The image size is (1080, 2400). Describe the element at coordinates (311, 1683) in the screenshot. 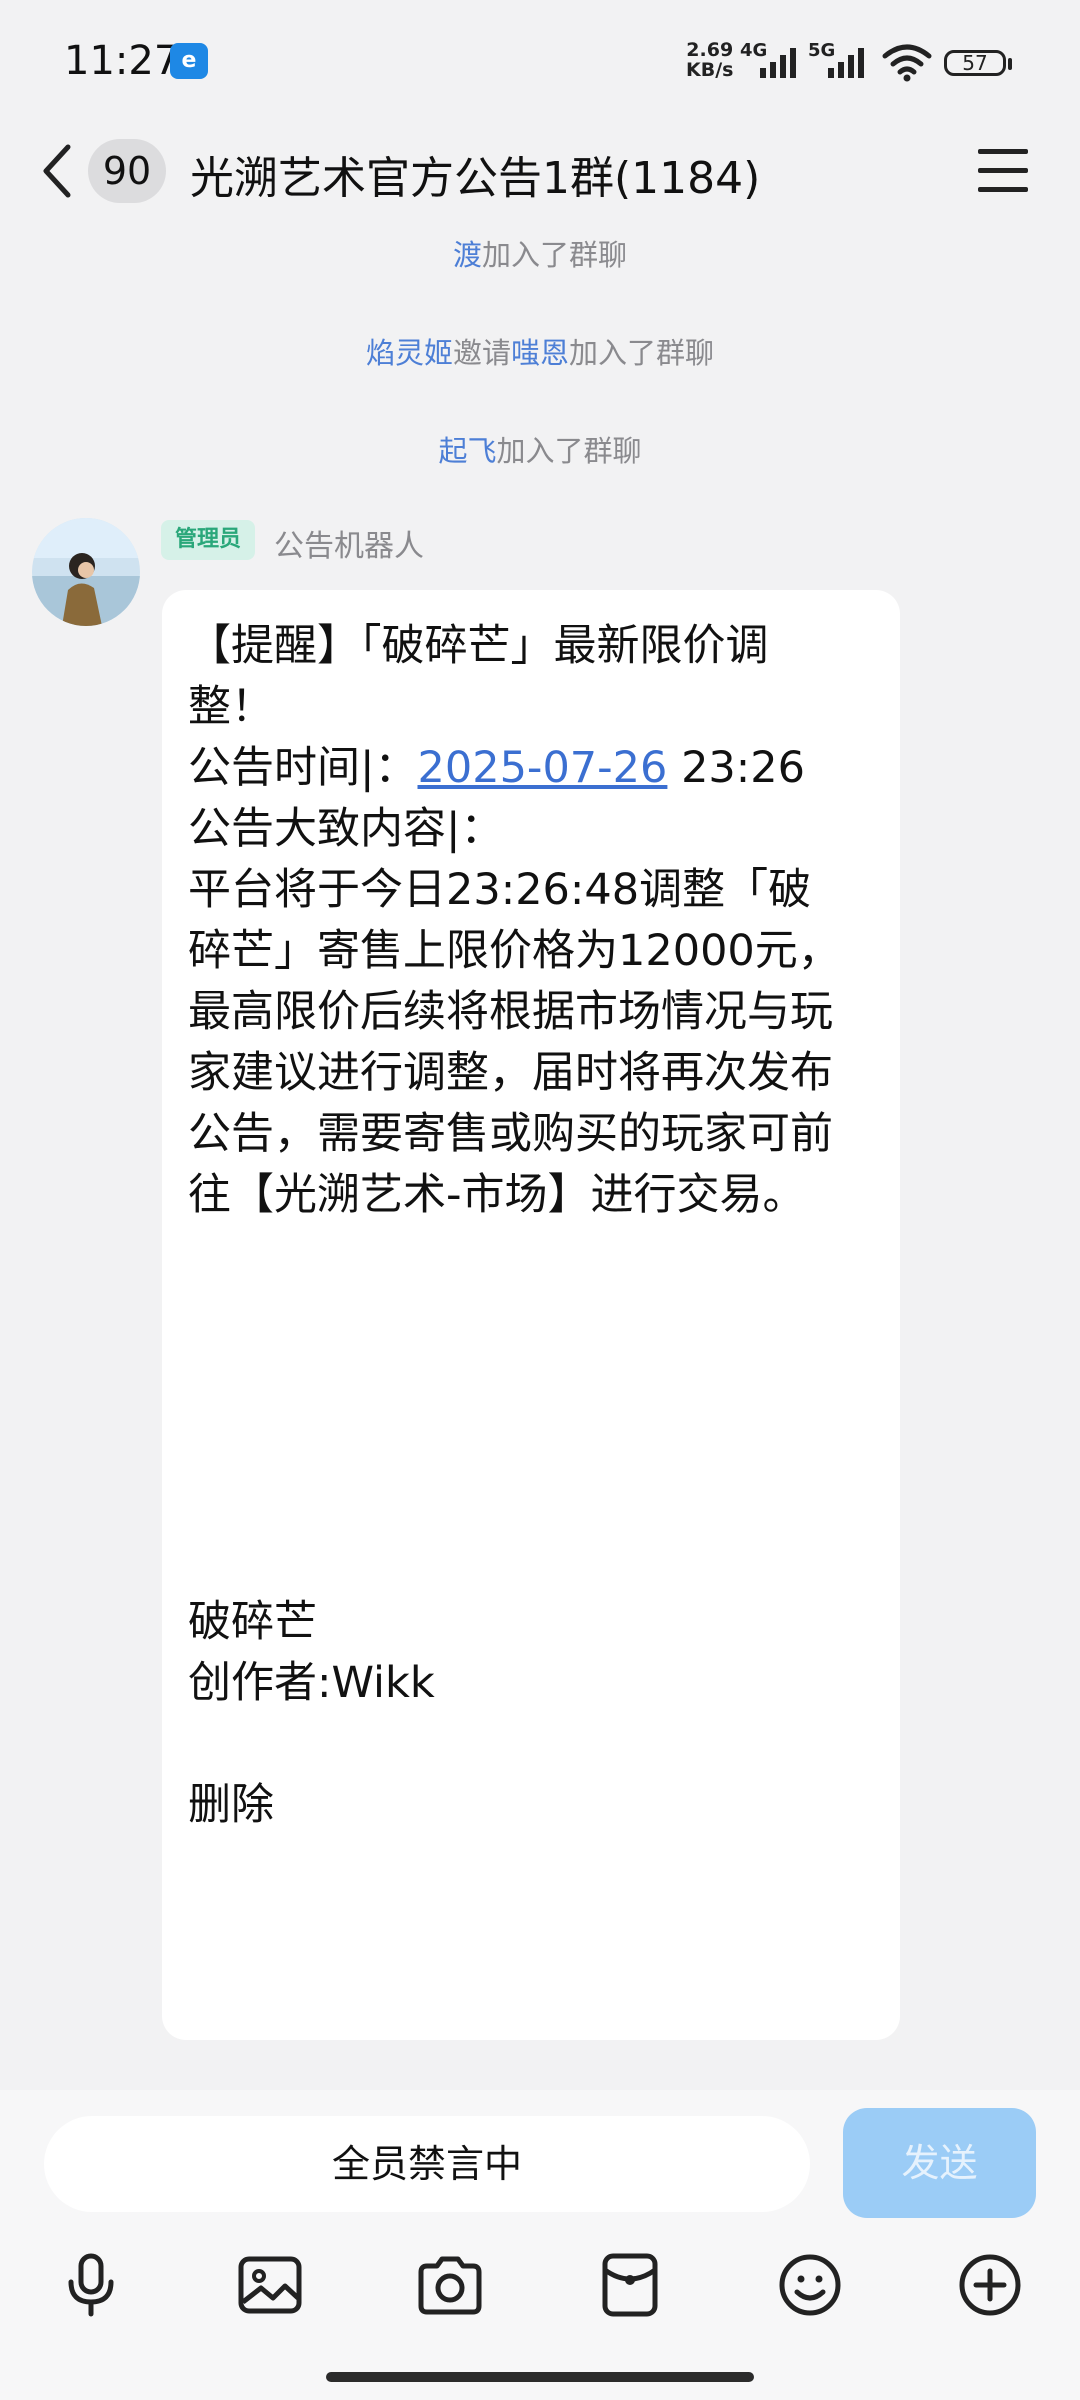

I see `message-line: 创作者:Wikk` at that location.